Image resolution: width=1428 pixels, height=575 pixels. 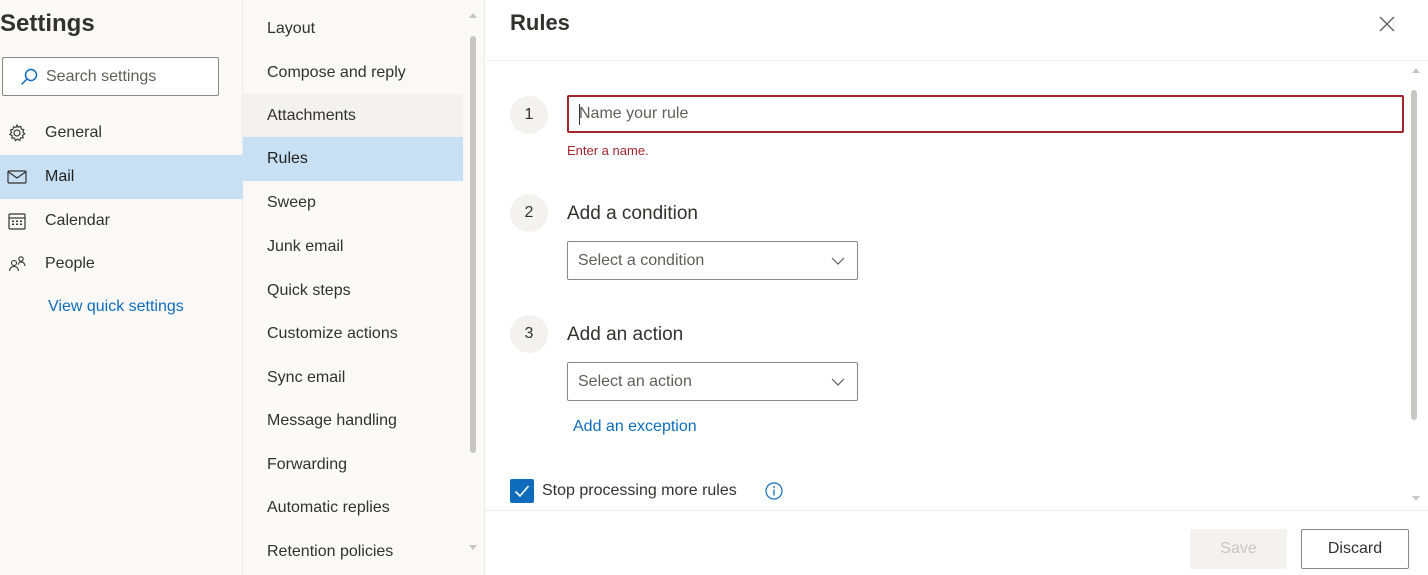 I want to click on step-3-badge: 3, so click(x=529, y=334).